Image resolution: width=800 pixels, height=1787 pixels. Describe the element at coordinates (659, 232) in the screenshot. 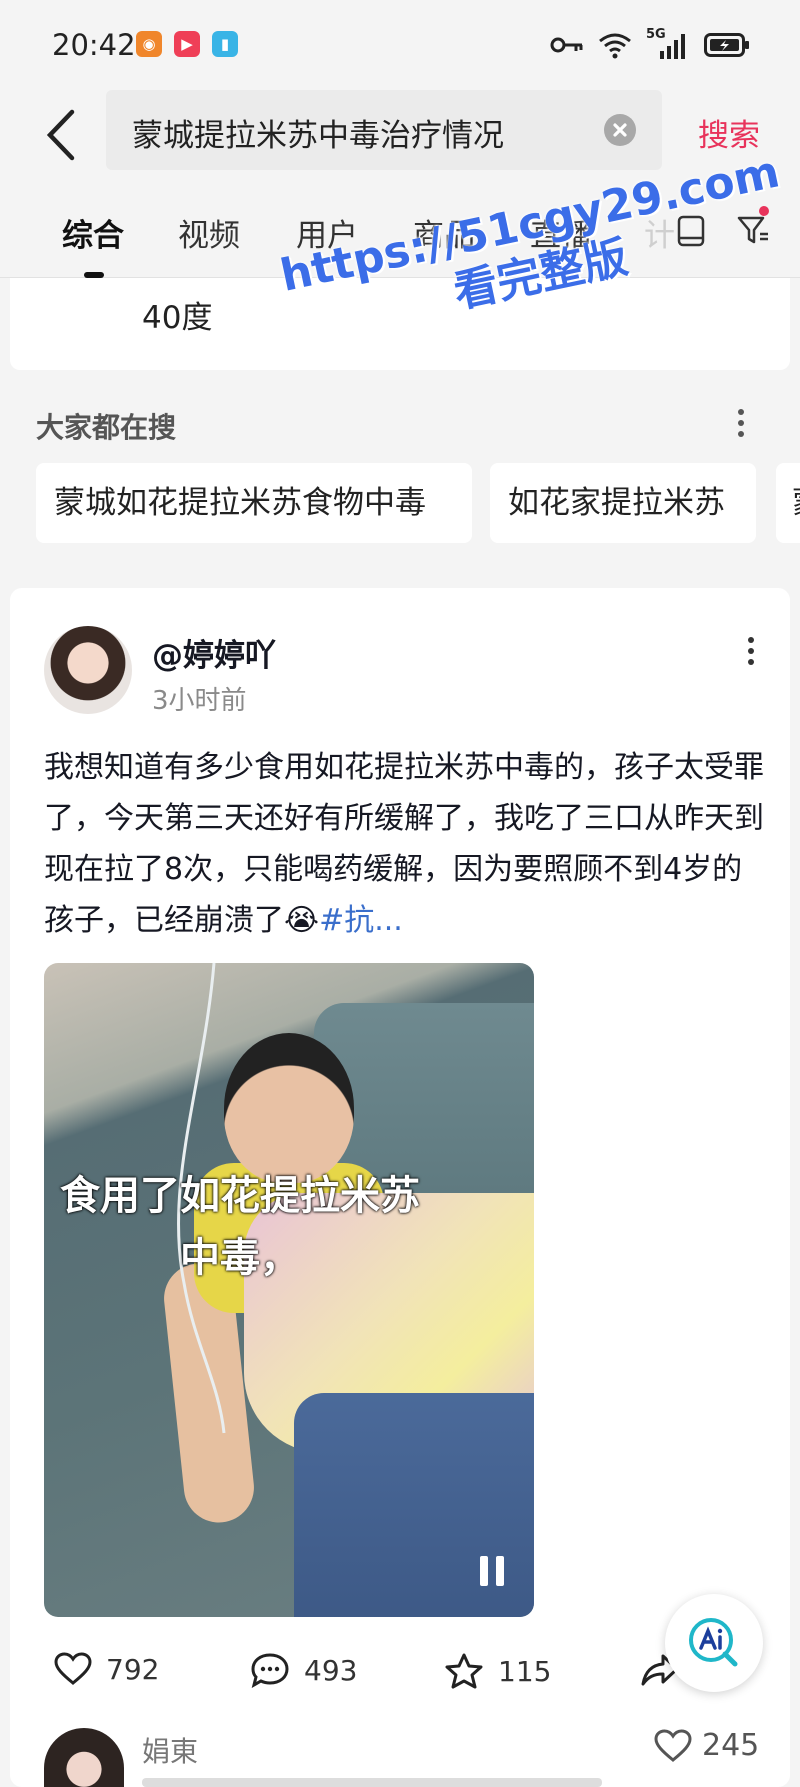

I see `tab-more: 计` at that location.